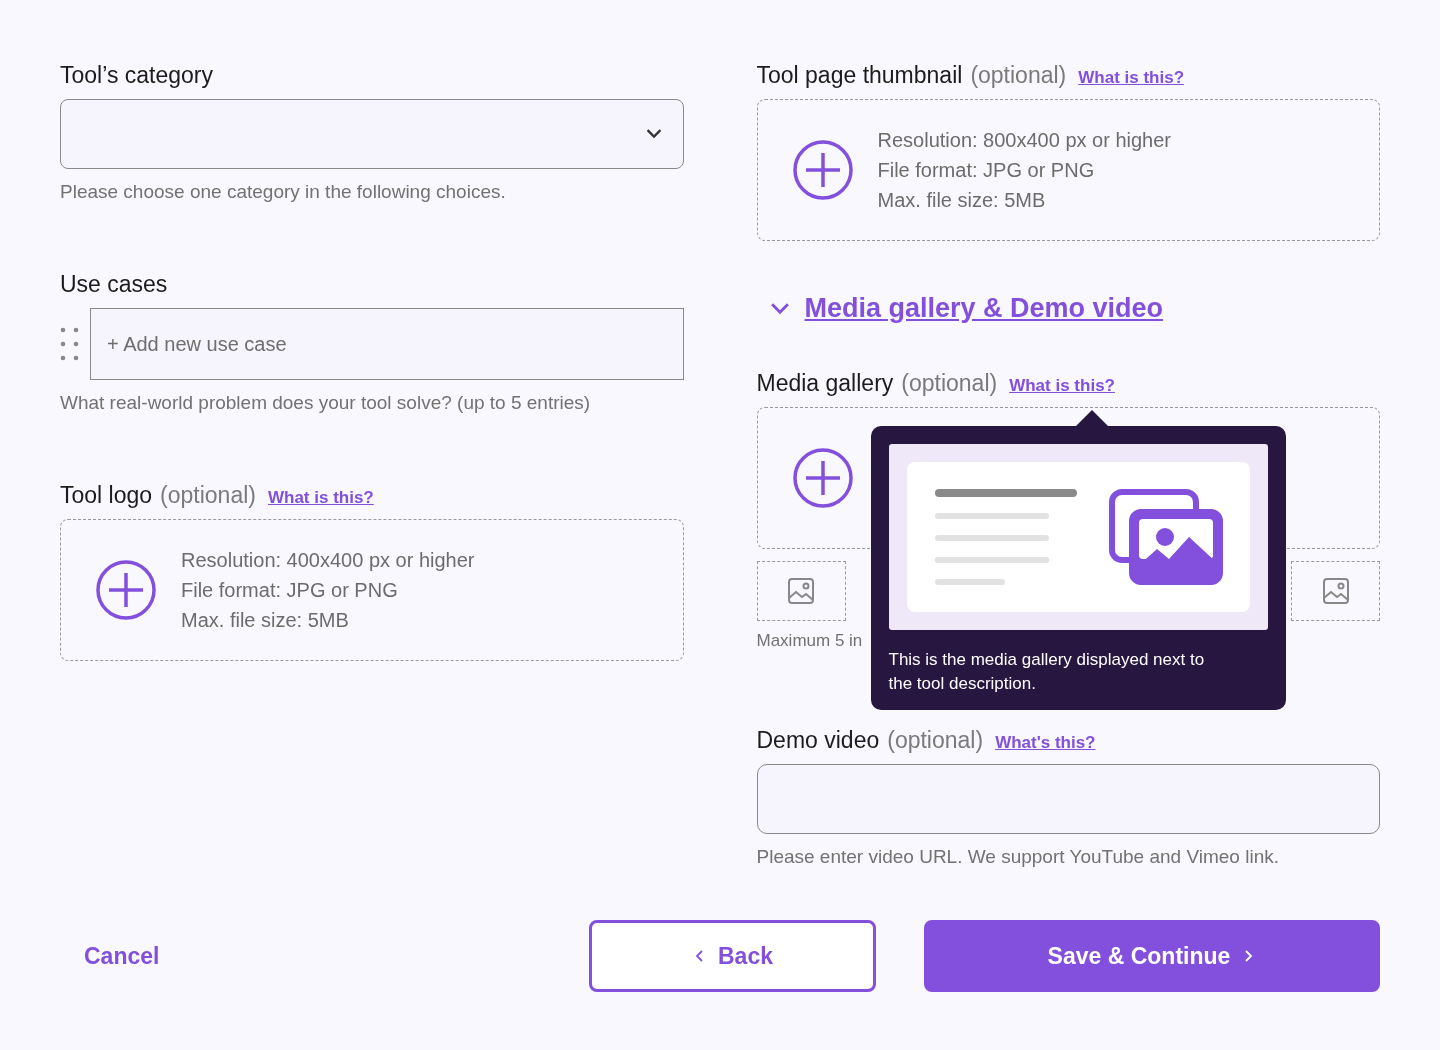  I want to click on field-label: Tool page thumbnail, so click(859, 75).